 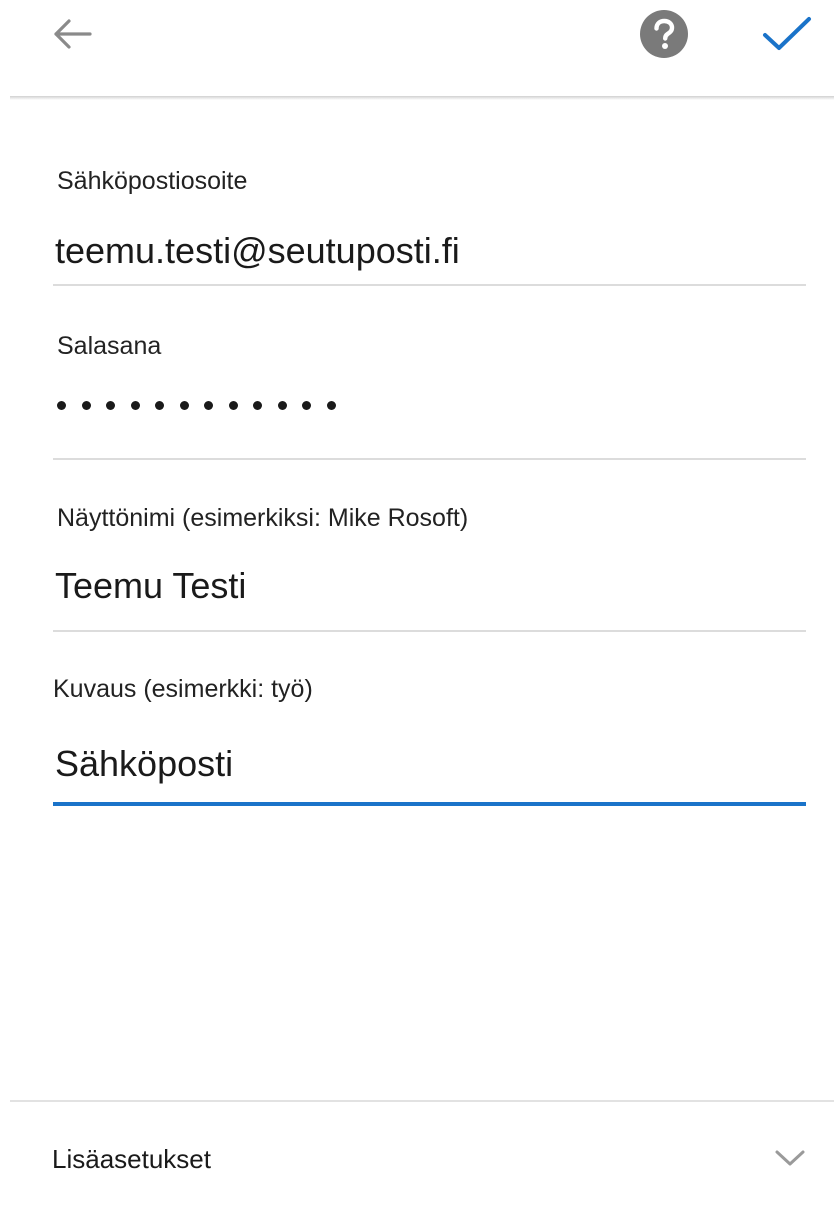 I want to click on confirm-button, so click(x=787, y=34).